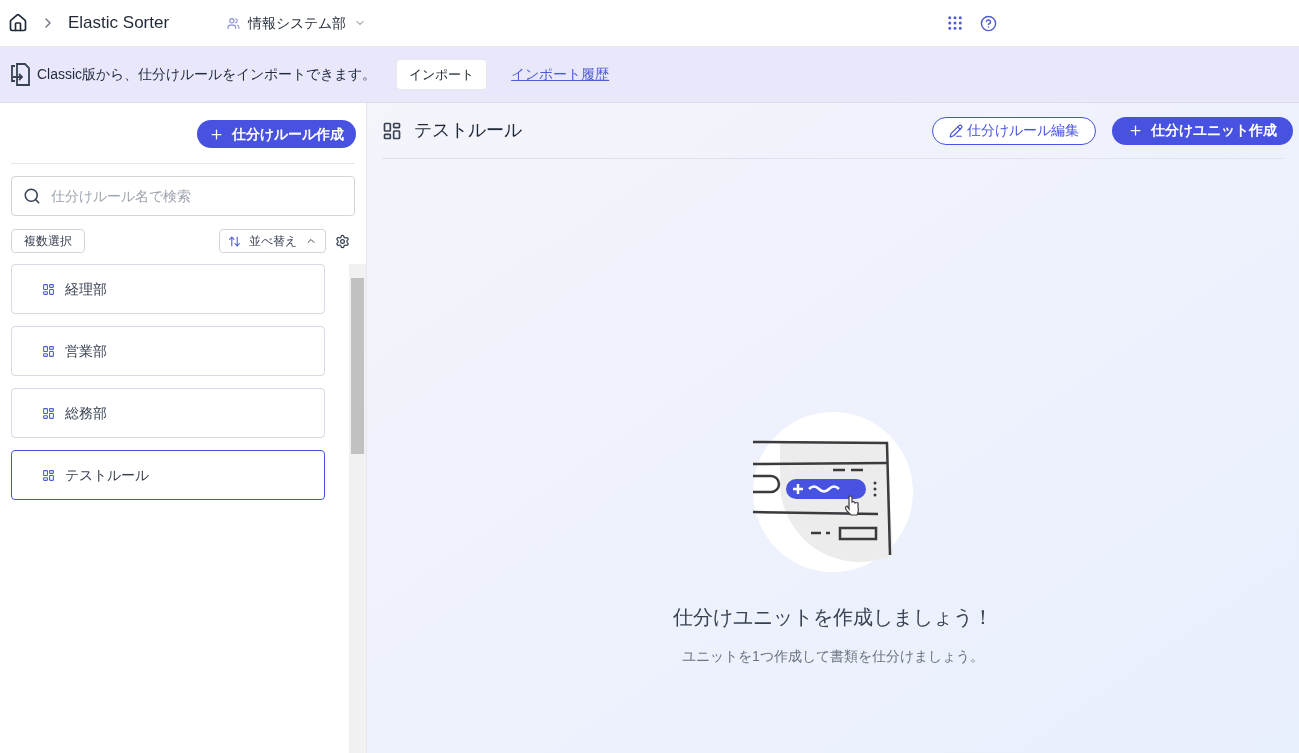 The width and height of the screenshot is (1299, 753). I want to click on scrollbar, so click(357, 508).